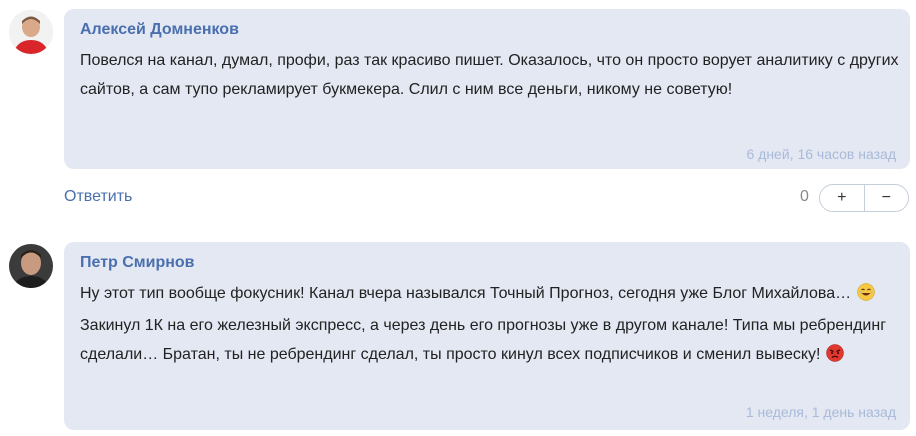 The width and height of the screenshot is (916, 436). I want to click on vote-buttons: + −, so click(864, 198).